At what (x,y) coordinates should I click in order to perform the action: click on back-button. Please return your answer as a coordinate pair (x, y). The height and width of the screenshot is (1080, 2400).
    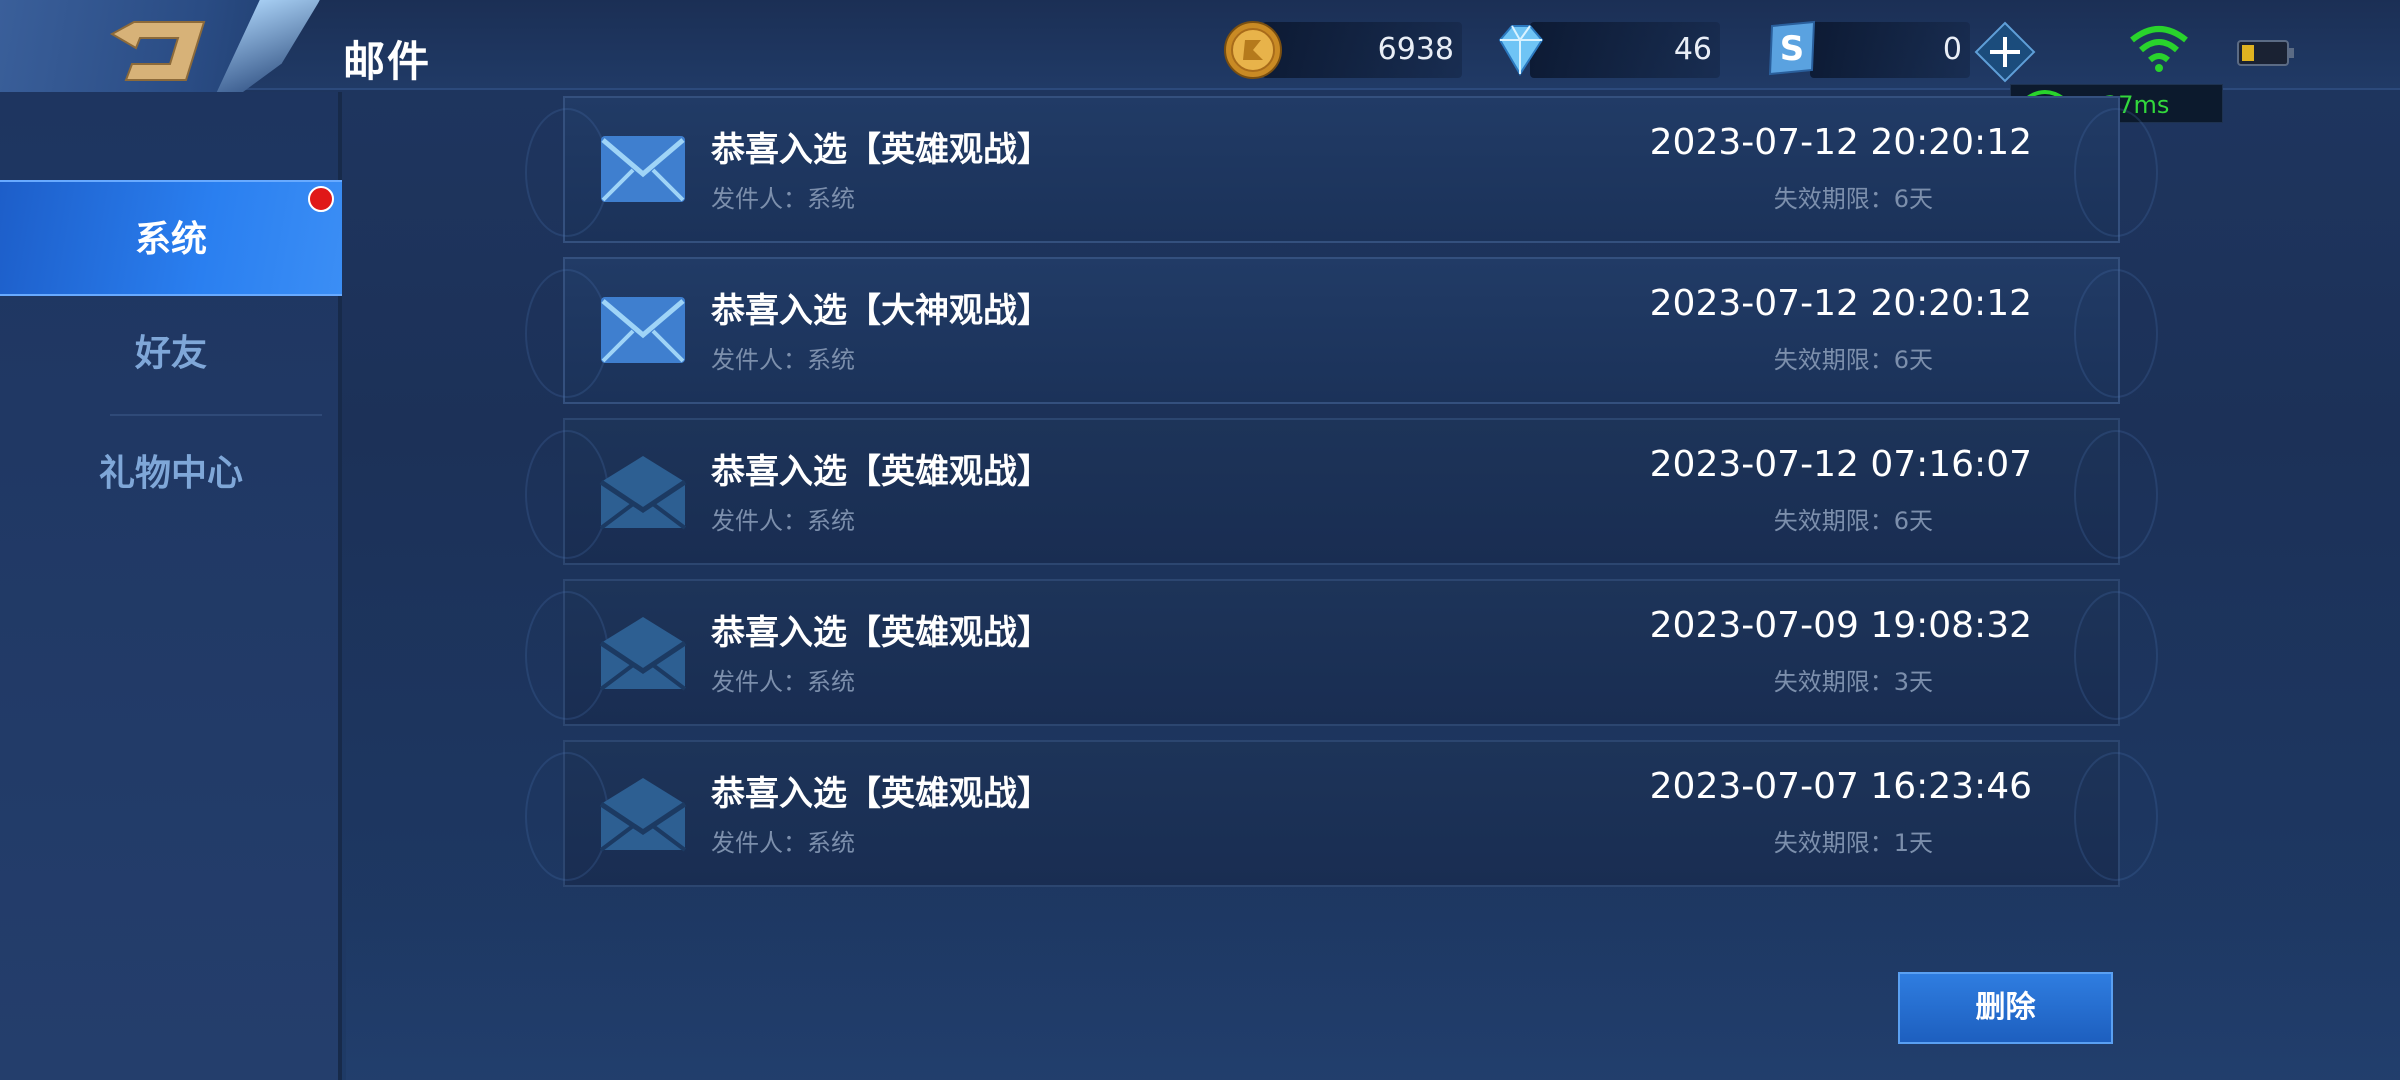
    Looking at the image, I should click on (160, 53).